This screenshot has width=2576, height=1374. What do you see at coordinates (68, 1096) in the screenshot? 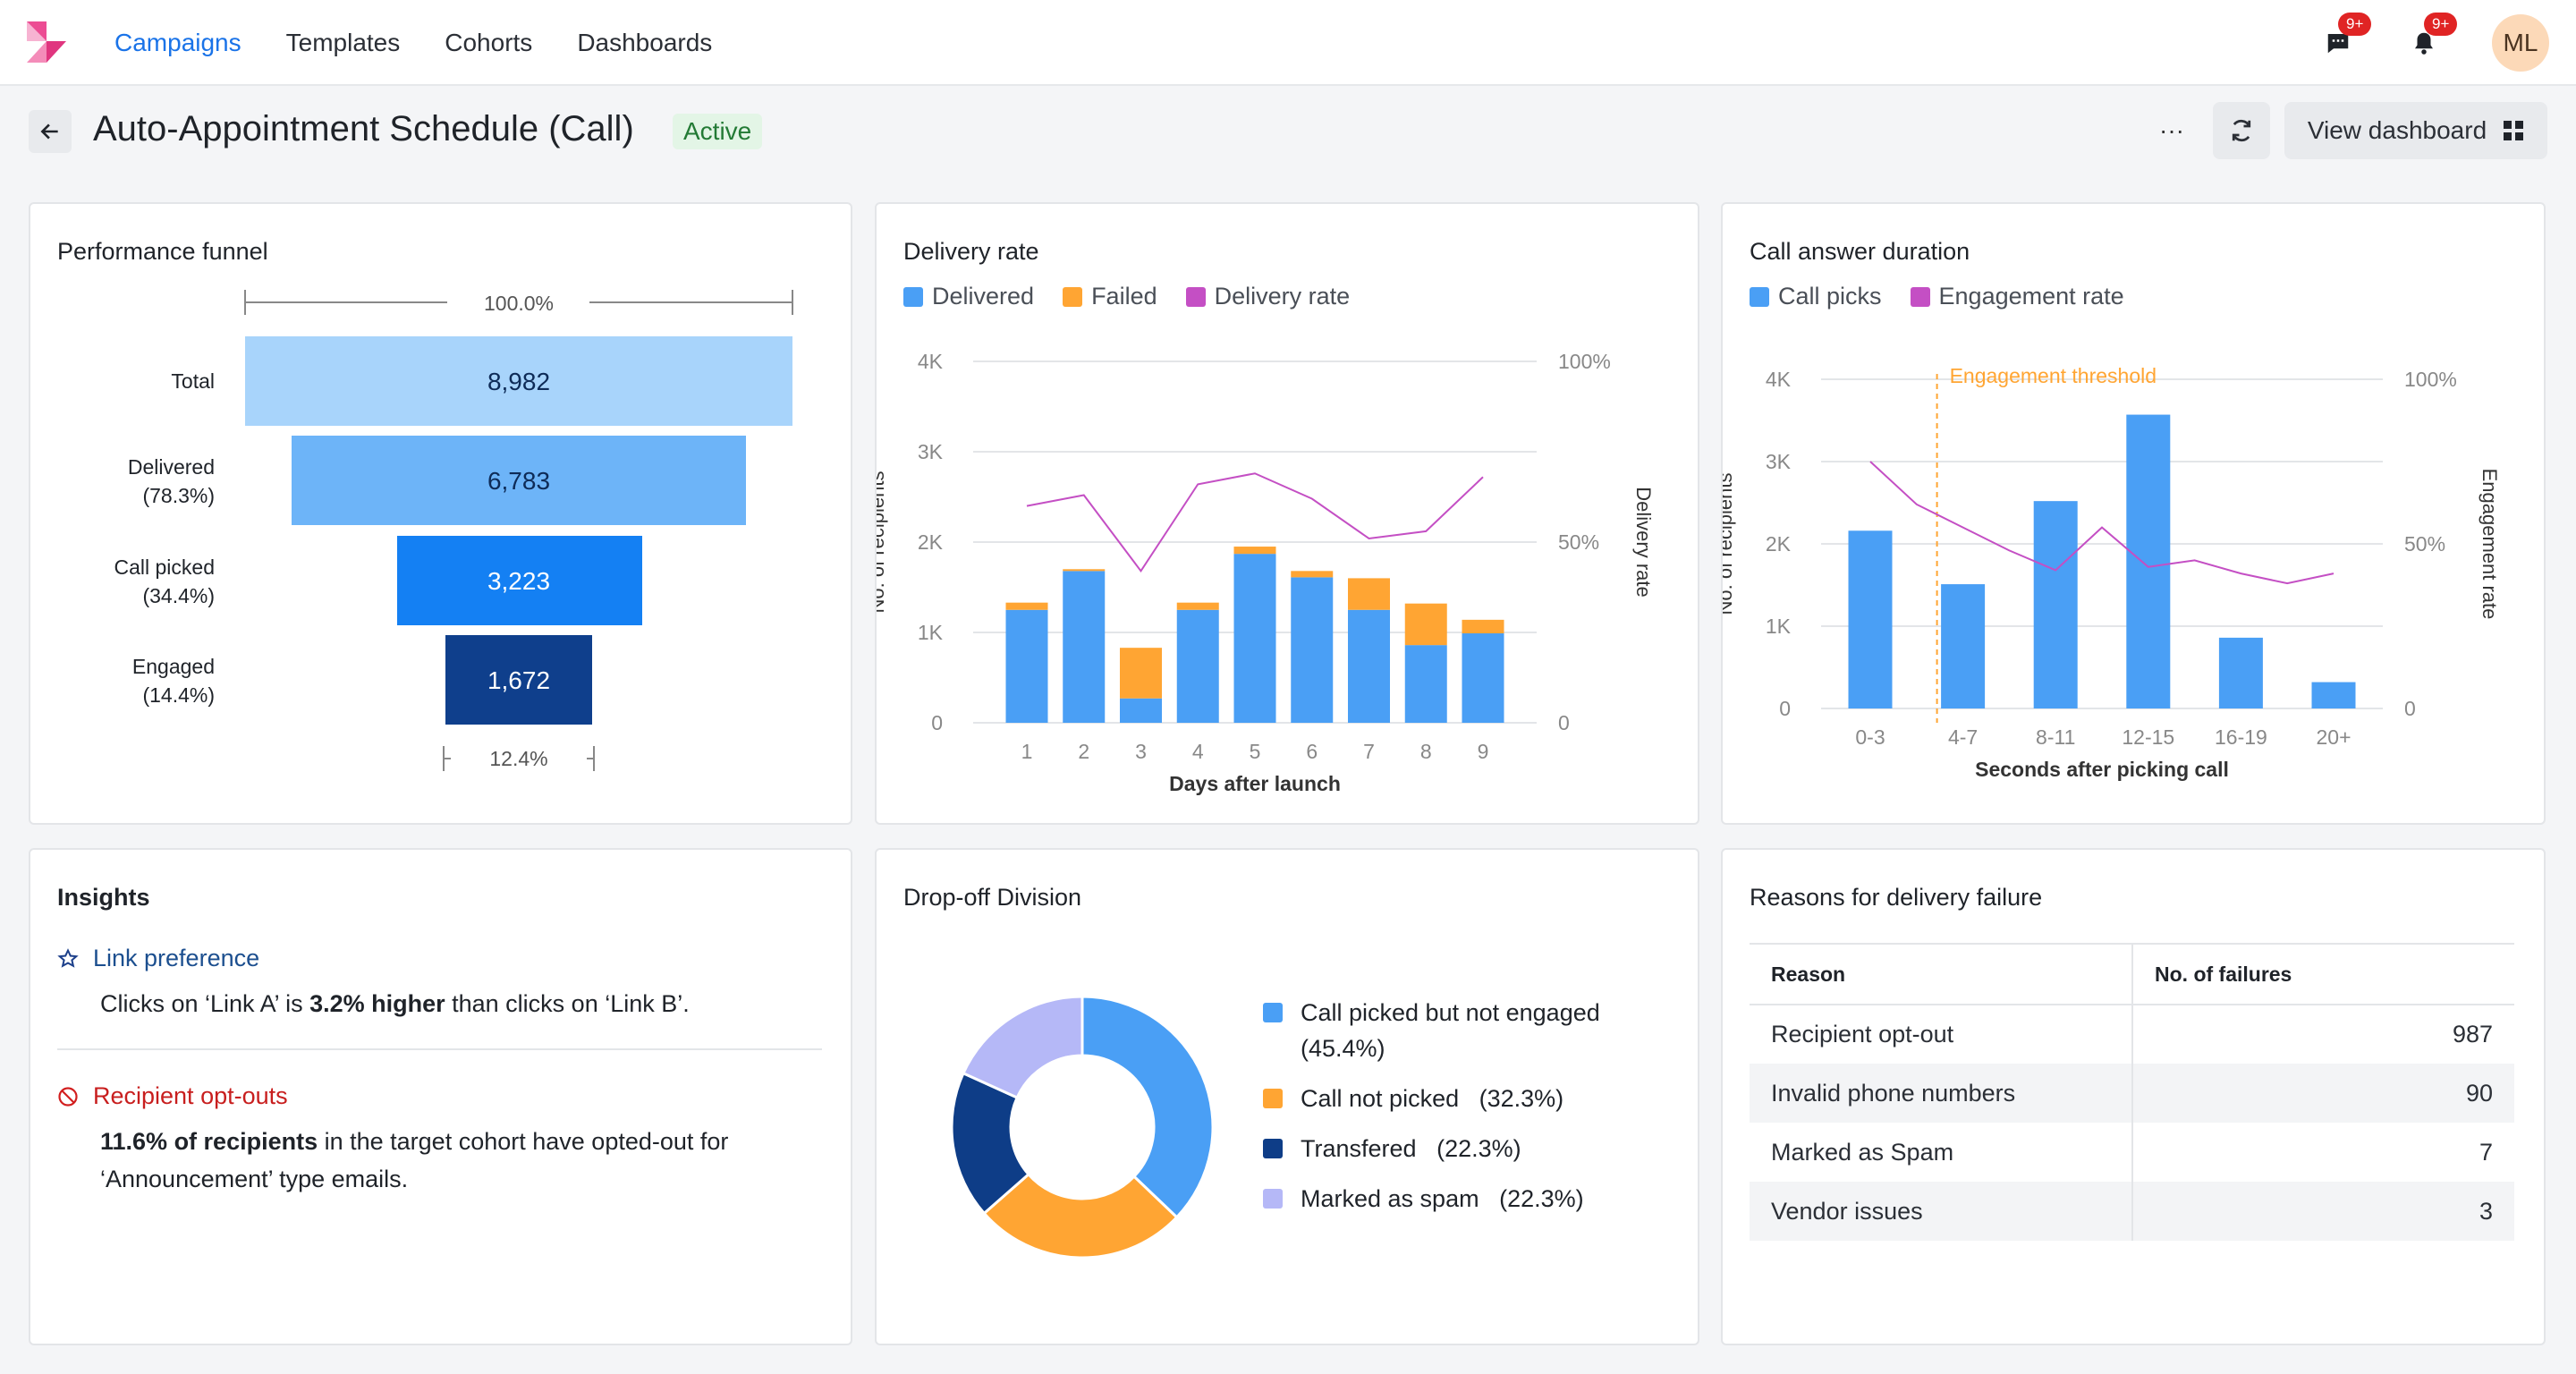
I see `prohibited-icon` at bounding box center [68, 1096].